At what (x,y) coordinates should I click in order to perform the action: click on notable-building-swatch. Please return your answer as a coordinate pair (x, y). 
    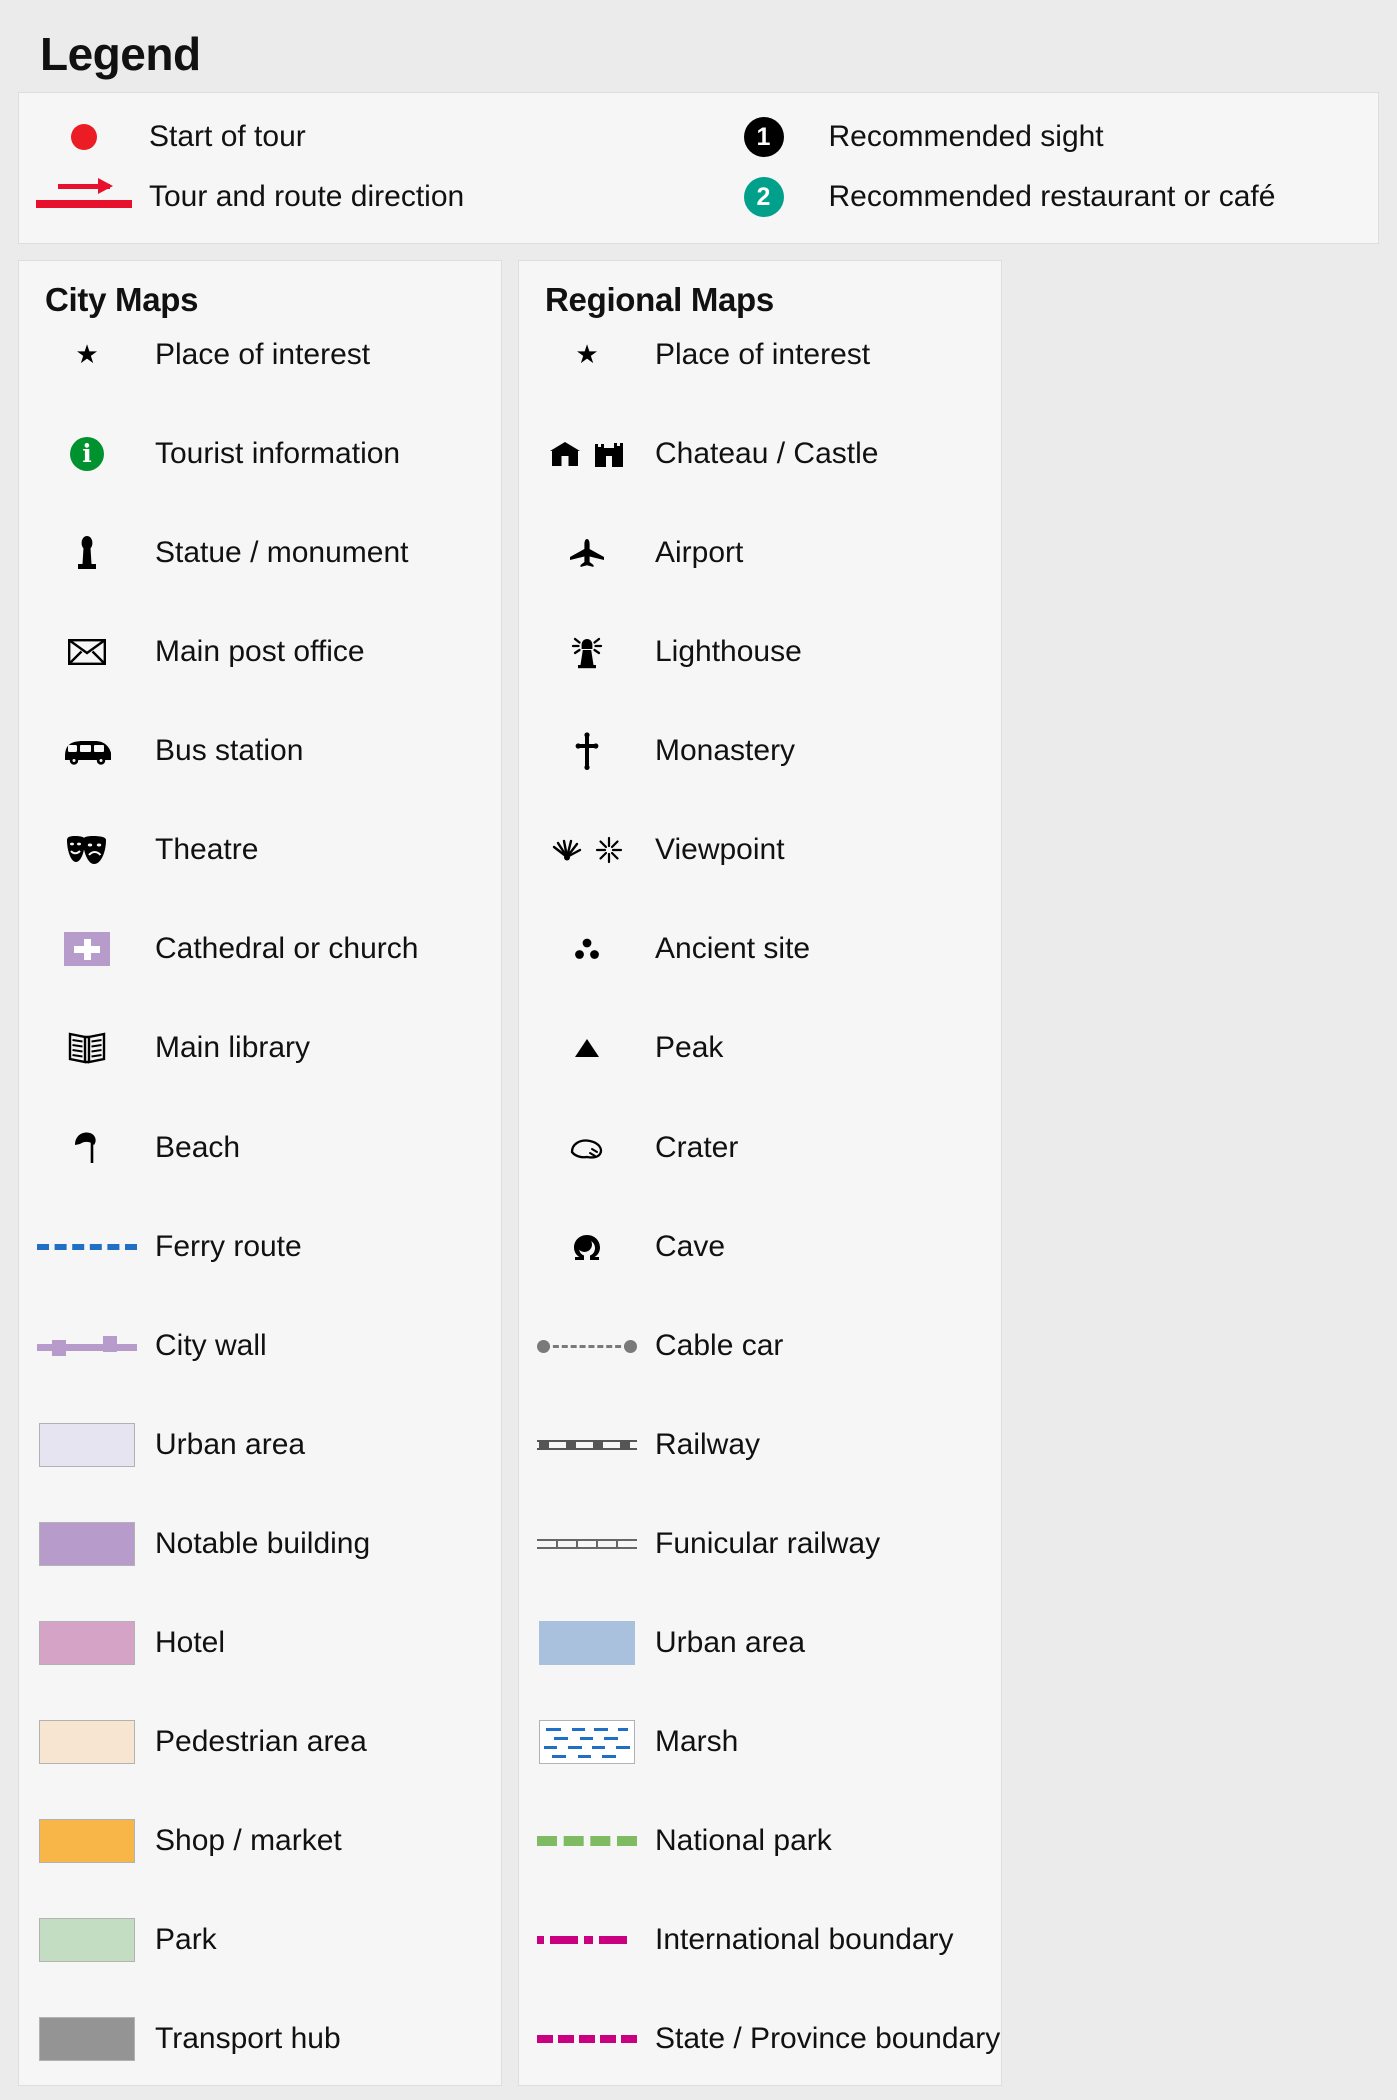
    Looking at the image, I should click on (87, 1543).